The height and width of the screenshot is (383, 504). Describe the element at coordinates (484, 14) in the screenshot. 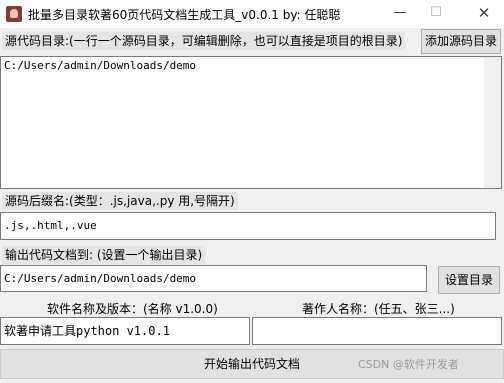

I see `close-button: ✕` at that location.